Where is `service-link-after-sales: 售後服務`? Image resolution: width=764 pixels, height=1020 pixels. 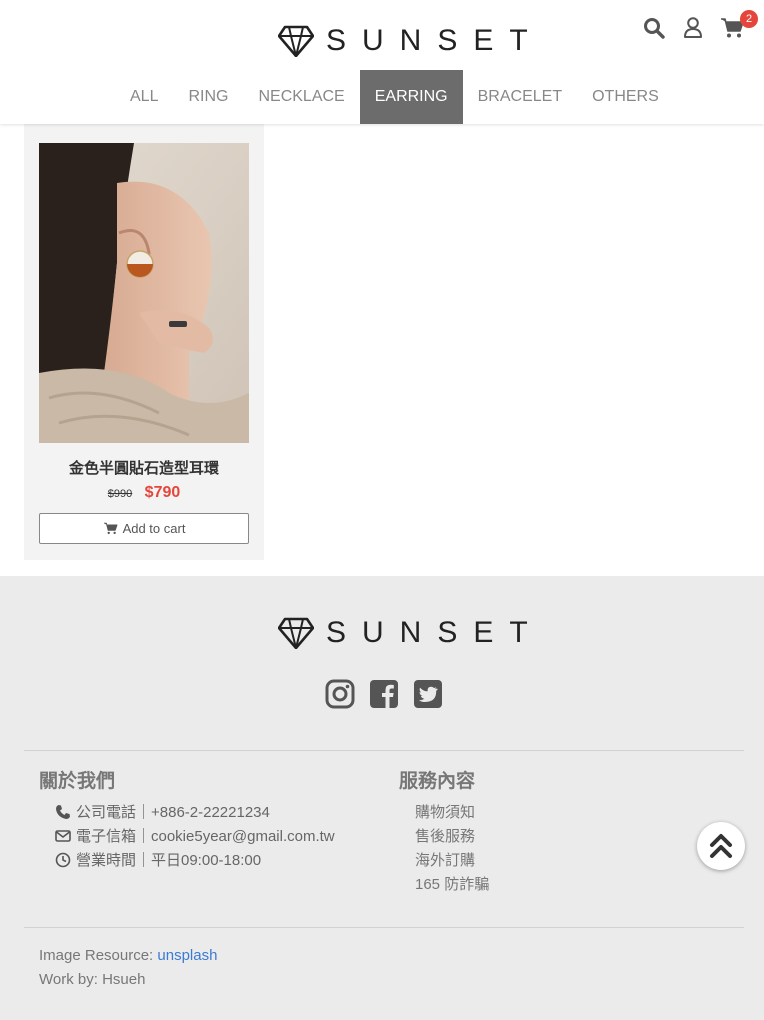
service-link-after-sales: 售後服務 is located at coordinates (445, 835).